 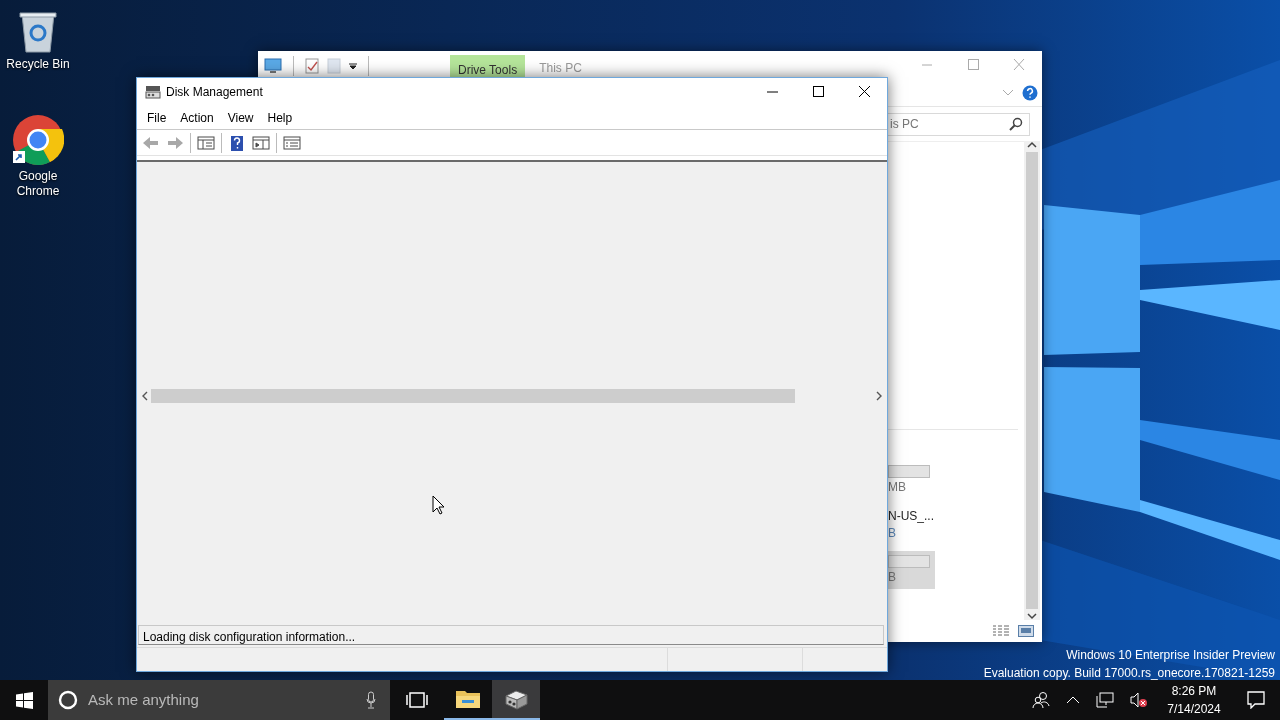 What do you see at coordinates (1026, 631) in the screenshot?
I see `tiles-view-icon` at bounding box center [1026, 631].